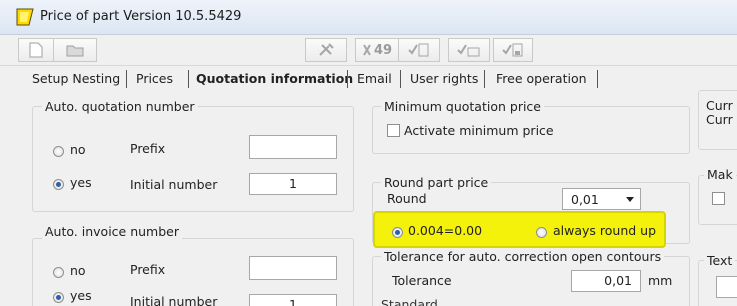 The image size is (737, 306). What do you see at coordinates (293, 268) in the screenshot?
I see `auto-invoice-prefix-input` at bounding box center [293, 268].